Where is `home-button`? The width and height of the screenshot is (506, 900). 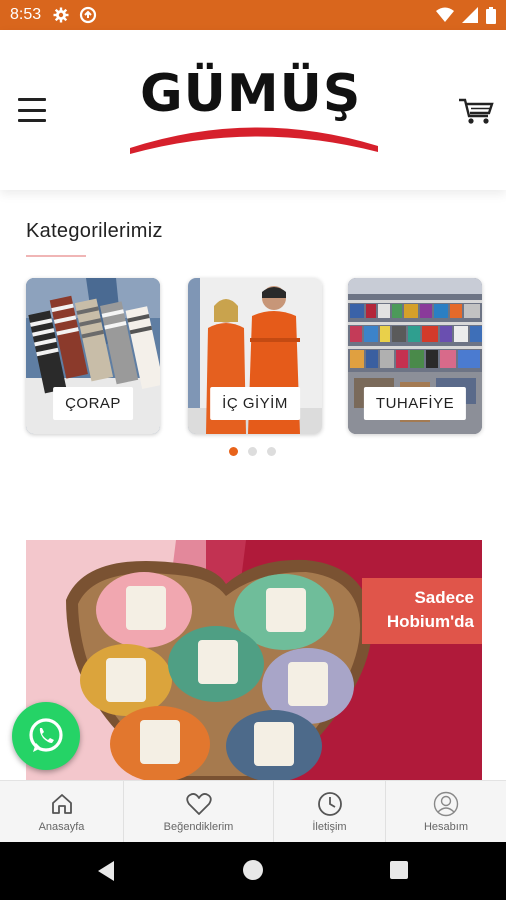
home-button is located at coordinates (253, 870).